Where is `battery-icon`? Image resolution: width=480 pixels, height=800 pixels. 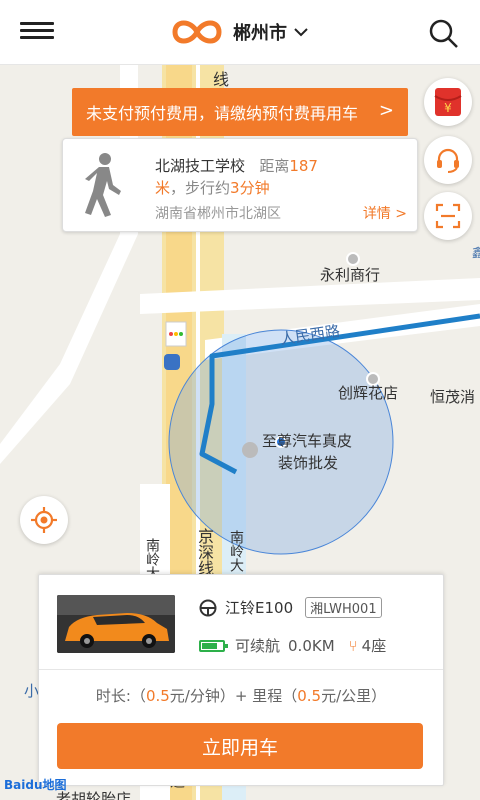
battery-icon is located at coordinates (213, 645).